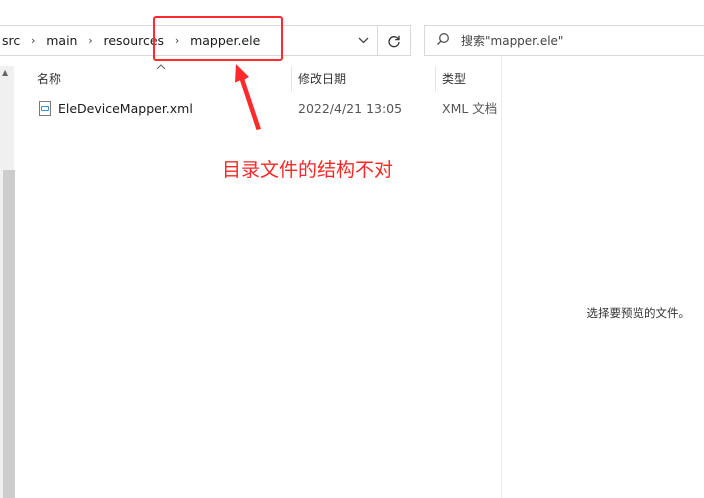 The height and width of the screenshot is (498, 704). I want to click on column-header-modified: 修改日期, so click(322, 79).